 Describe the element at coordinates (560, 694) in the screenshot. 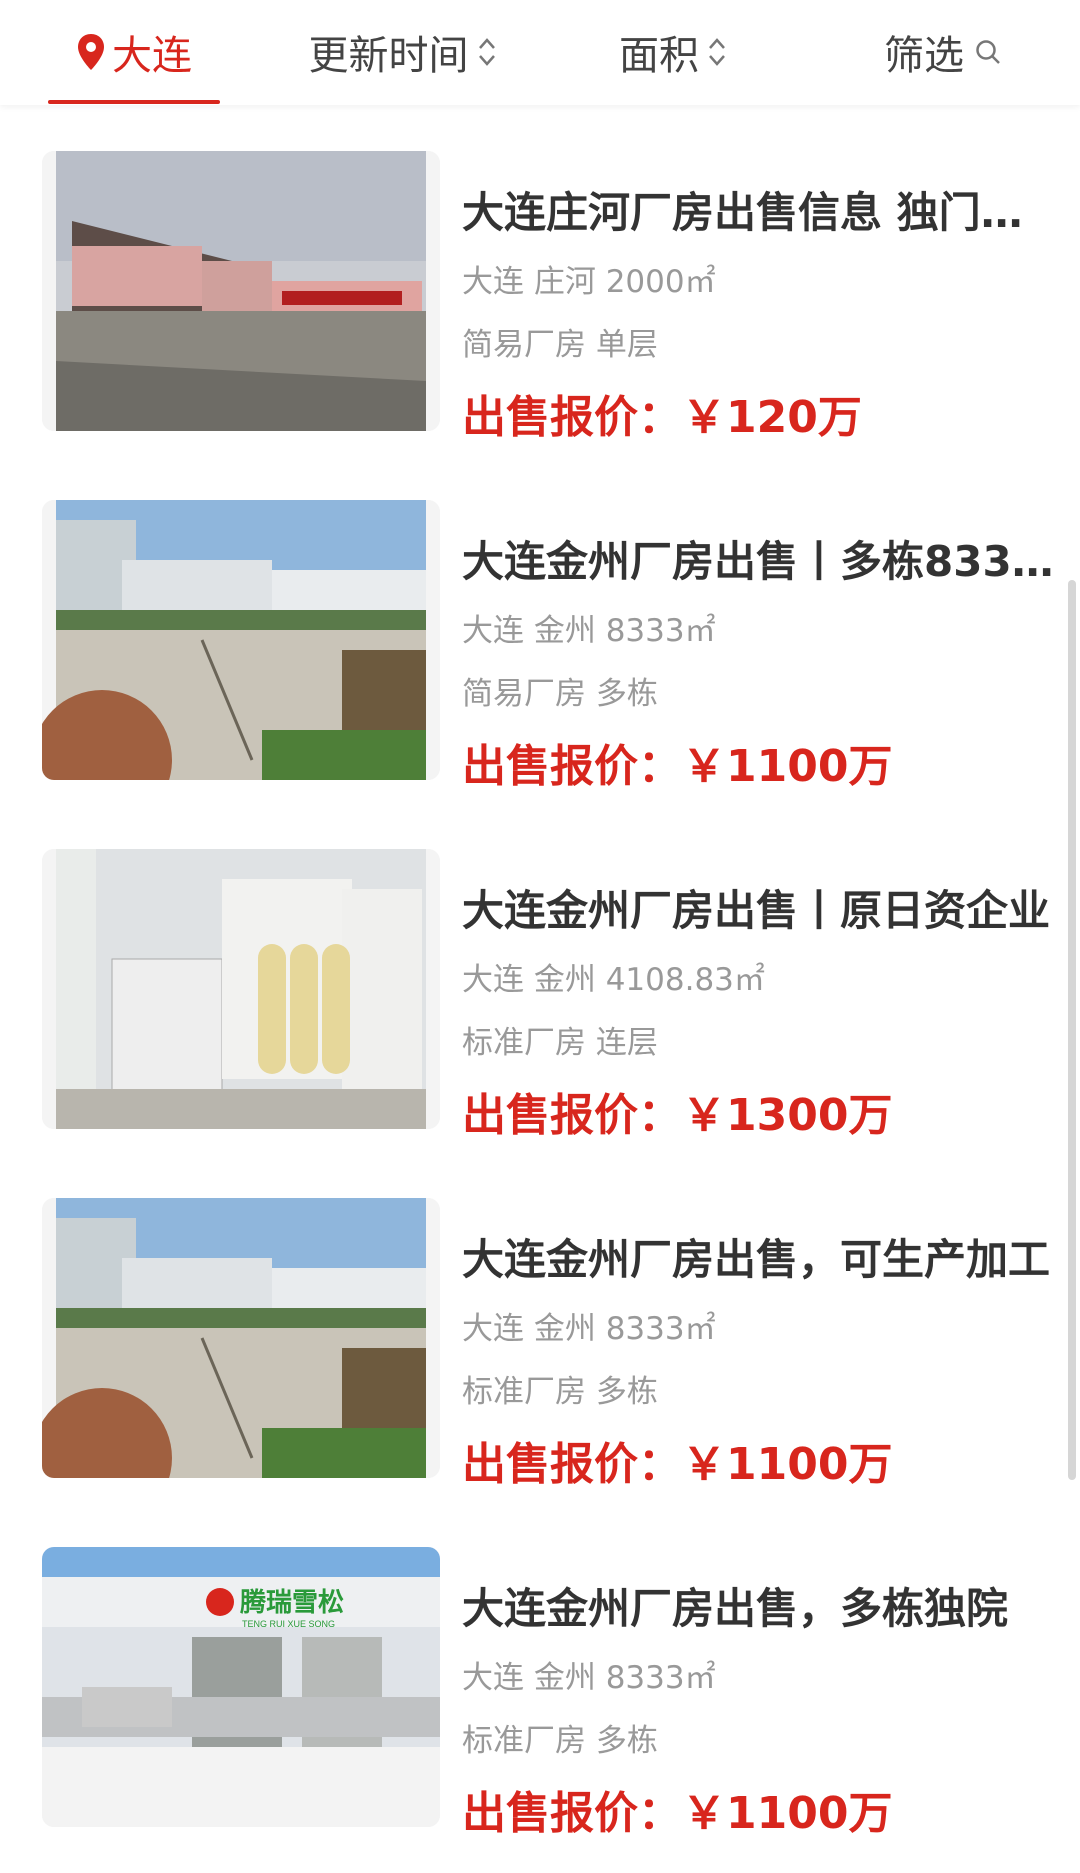

I see `listing-type: 简易厂房 多栋` at that location.